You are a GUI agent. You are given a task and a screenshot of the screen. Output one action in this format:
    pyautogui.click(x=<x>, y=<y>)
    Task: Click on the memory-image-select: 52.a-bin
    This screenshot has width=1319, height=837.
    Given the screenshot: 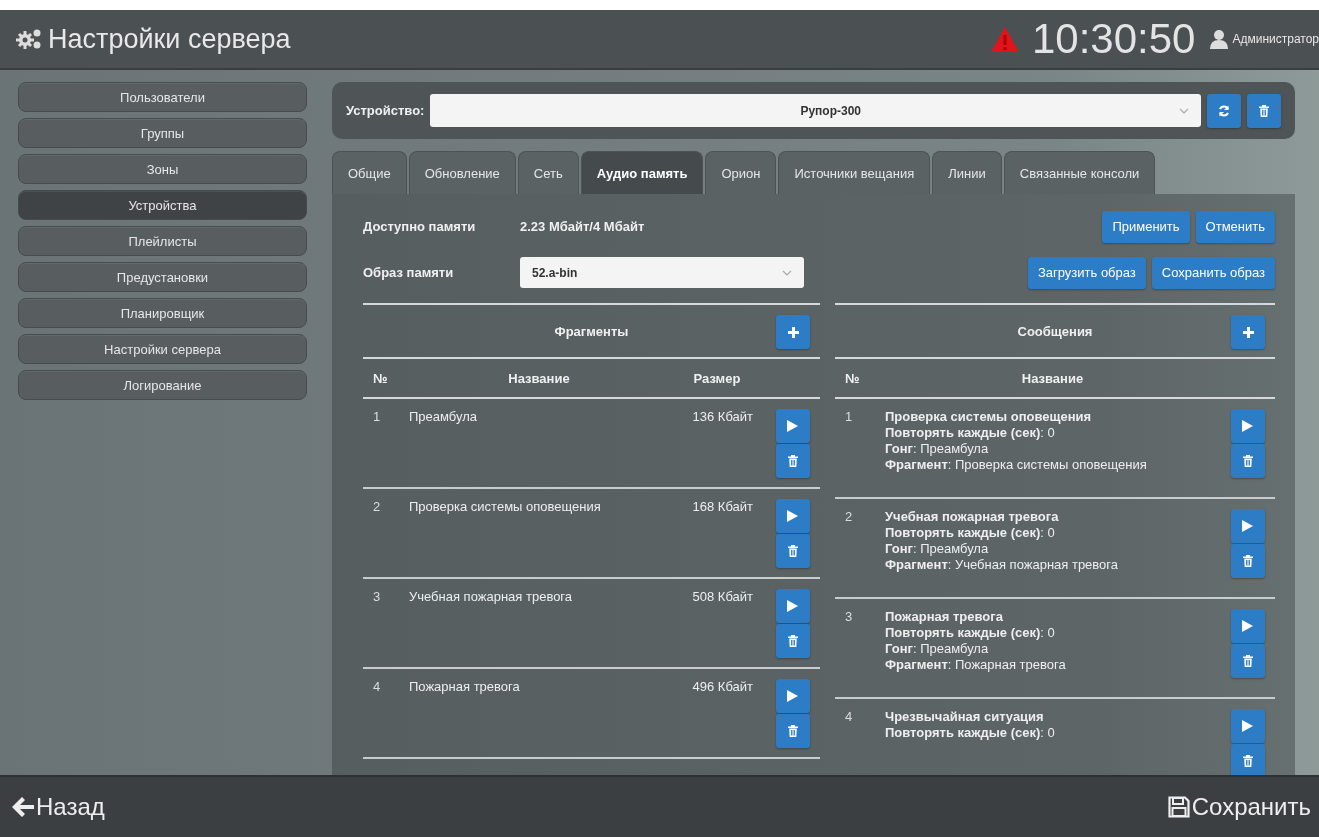 What is the action you would take?
    pyautogui.click(x=662, y=272)
    